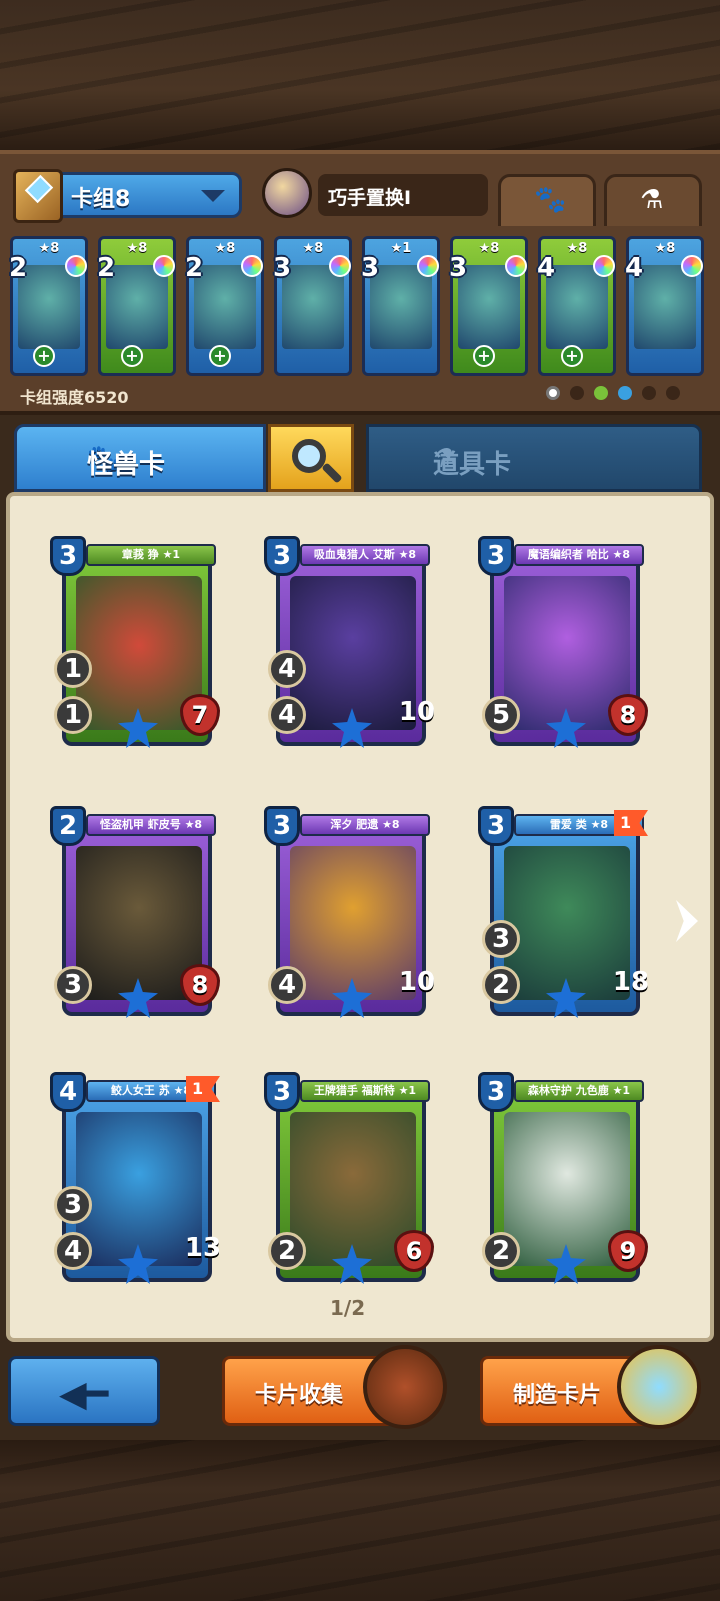  What do you see at coordinates (664, 306) in the screenshot?
I see `deck-card: ★8 4` at bounding box center [664, 306].